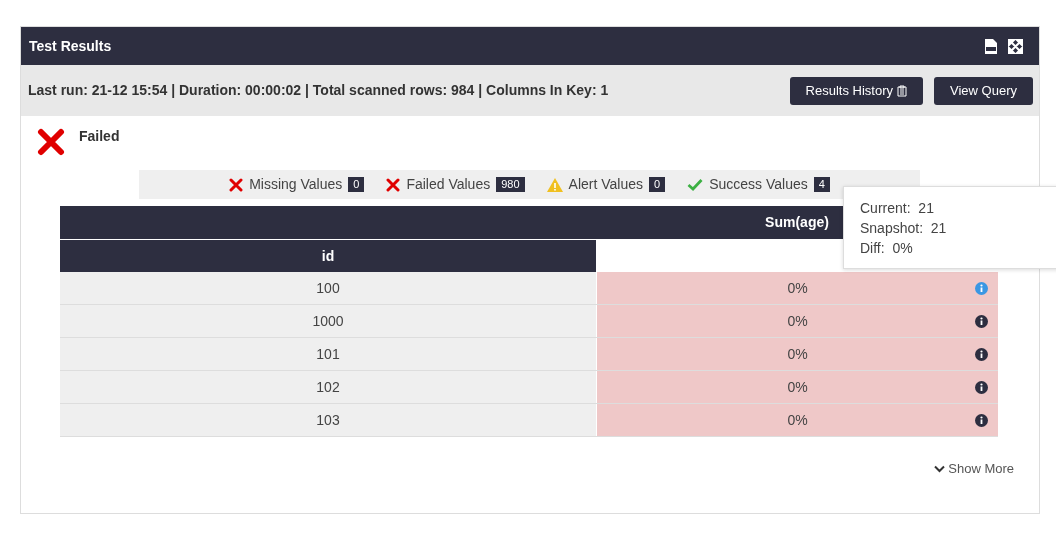  What do you see at coordinates (897, 208) in the screenshot?
I see `tooltip-line: Current: 21` at bounding box center [897, 208].